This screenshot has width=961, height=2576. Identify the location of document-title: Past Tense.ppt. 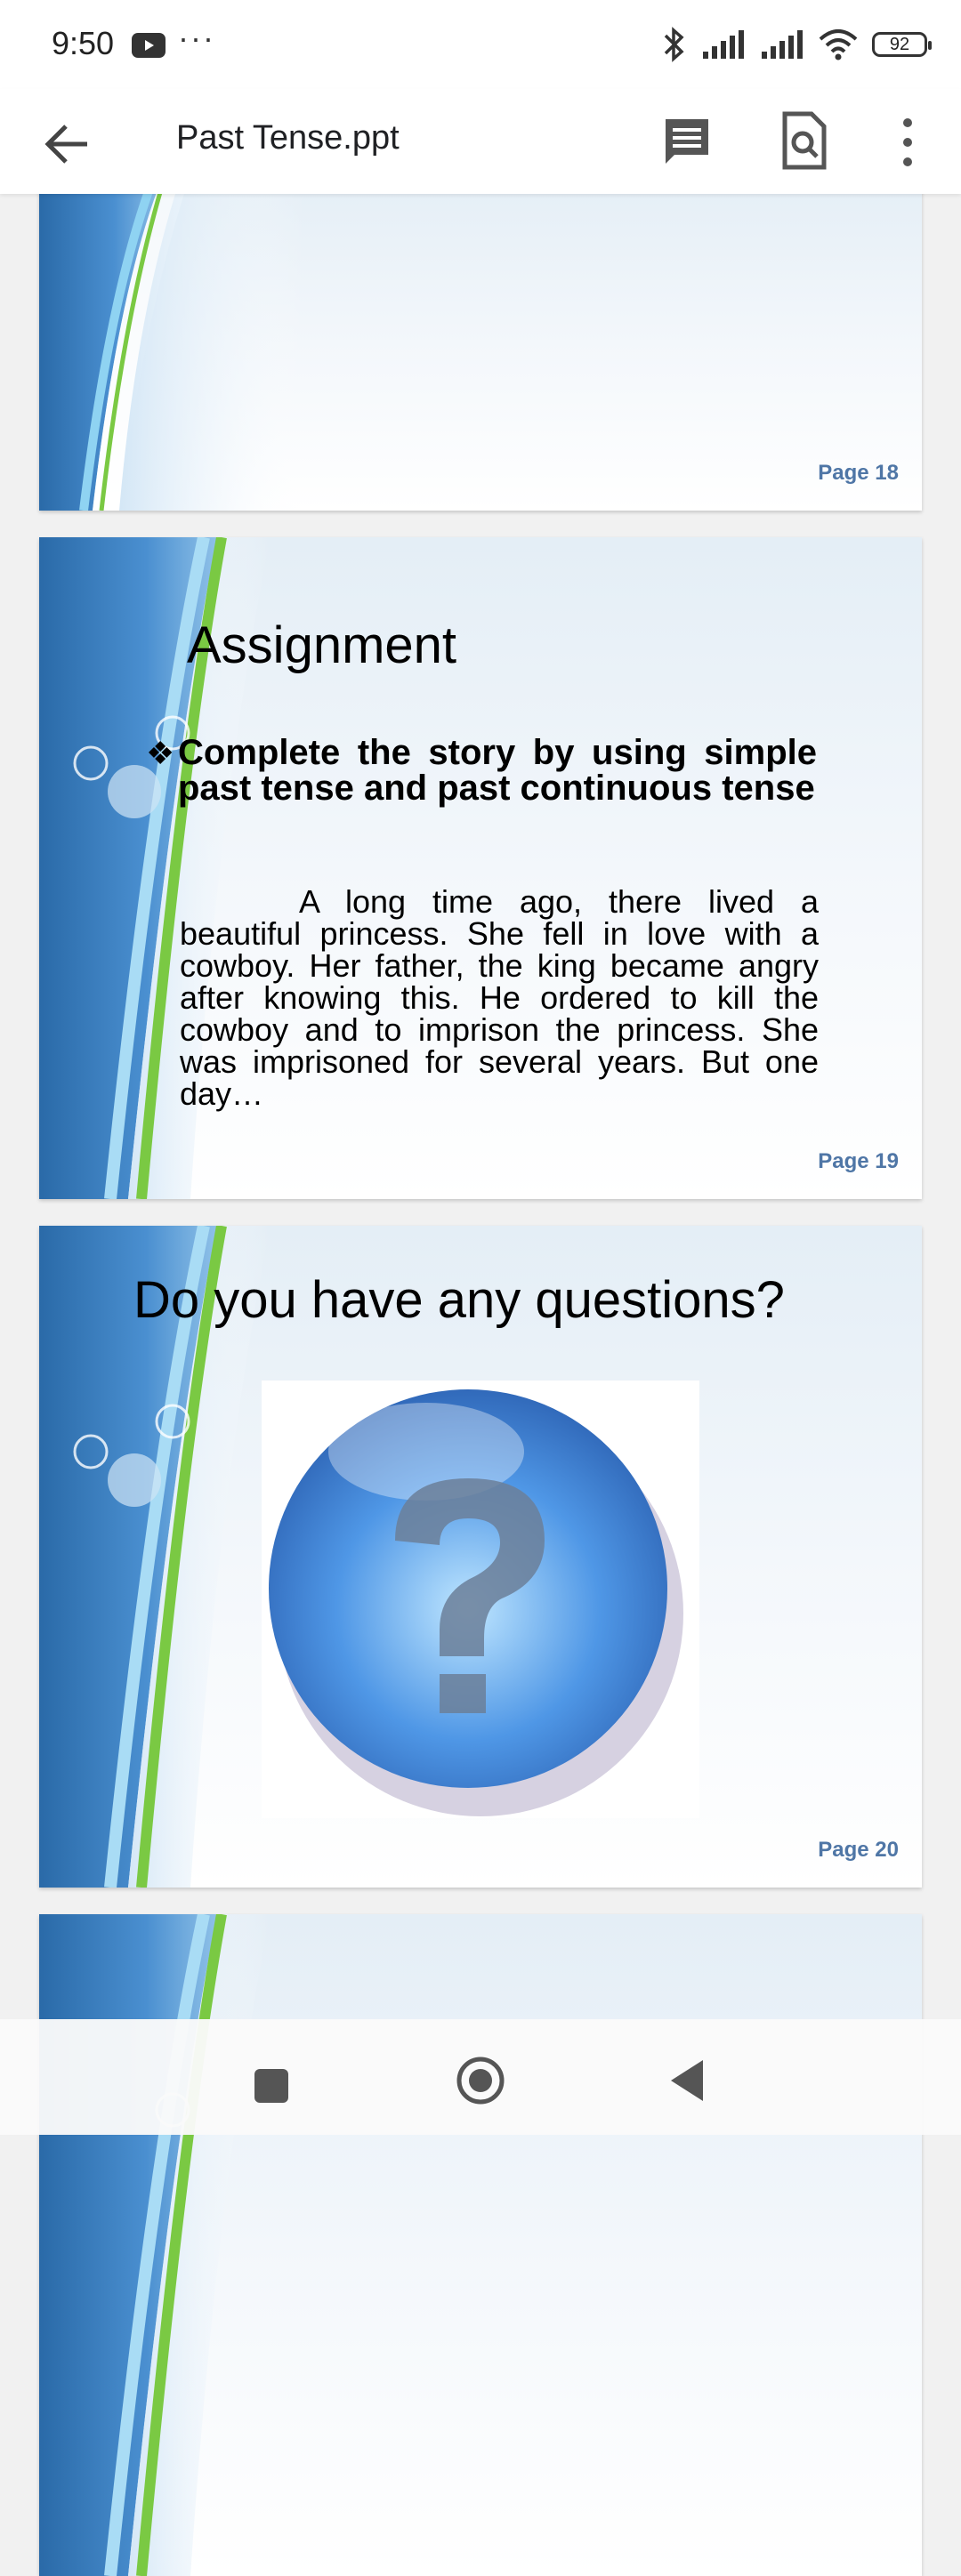
(288, 138).